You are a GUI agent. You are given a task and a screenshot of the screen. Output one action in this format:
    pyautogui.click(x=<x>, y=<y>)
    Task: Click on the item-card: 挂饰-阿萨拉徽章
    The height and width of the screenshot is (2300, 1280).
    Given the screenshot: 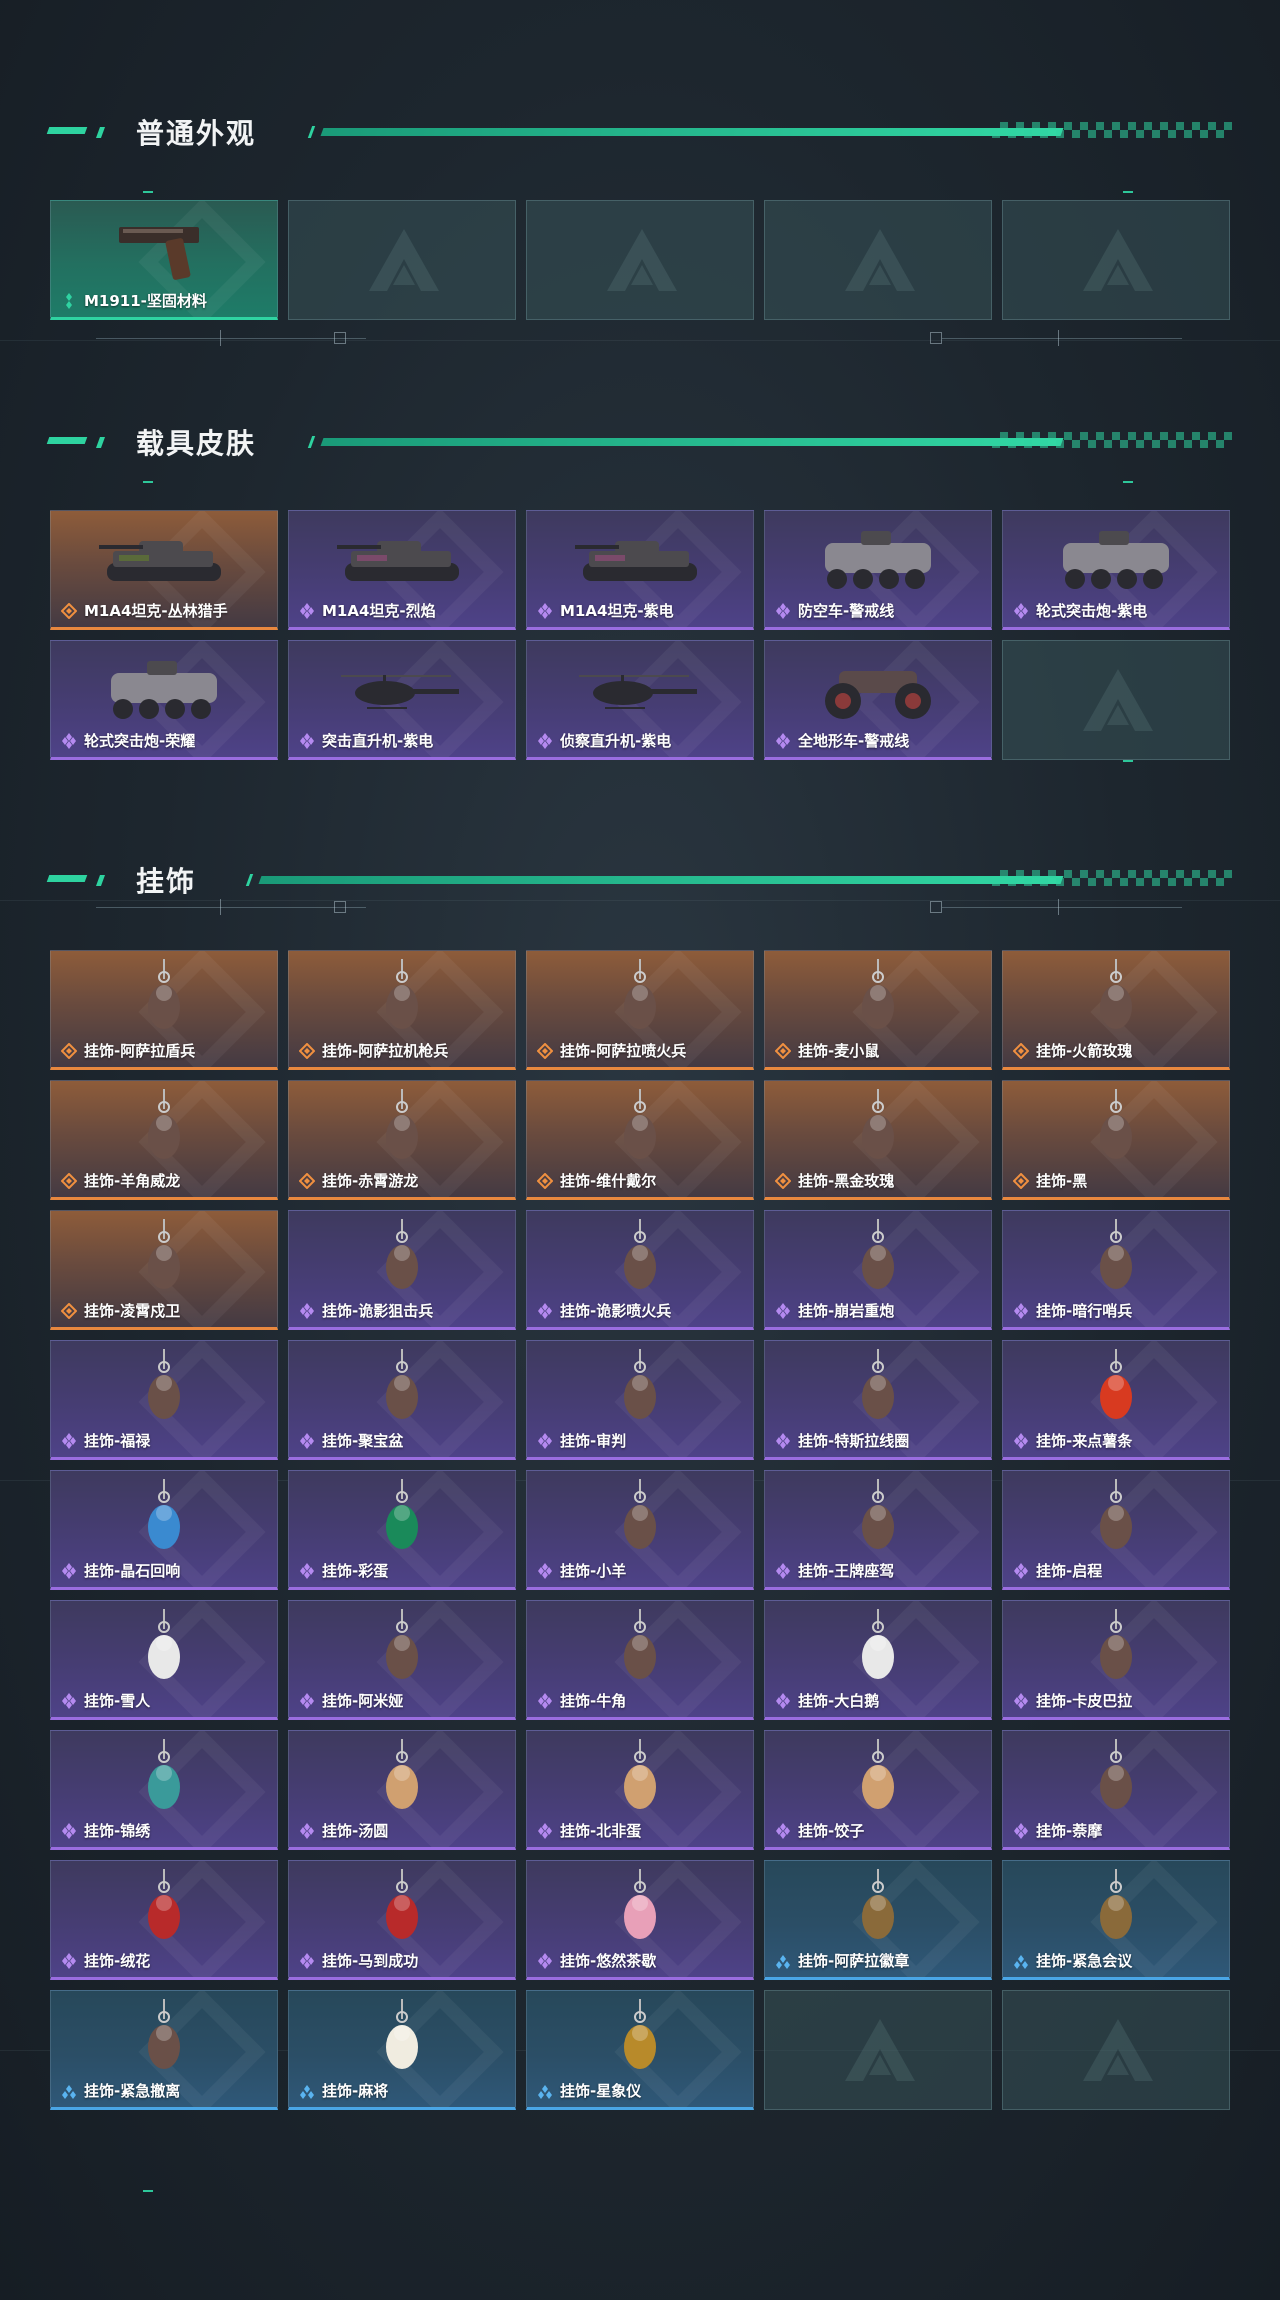 What is the action you would take?
    pyautogui.click(x=878, y=1920)
    